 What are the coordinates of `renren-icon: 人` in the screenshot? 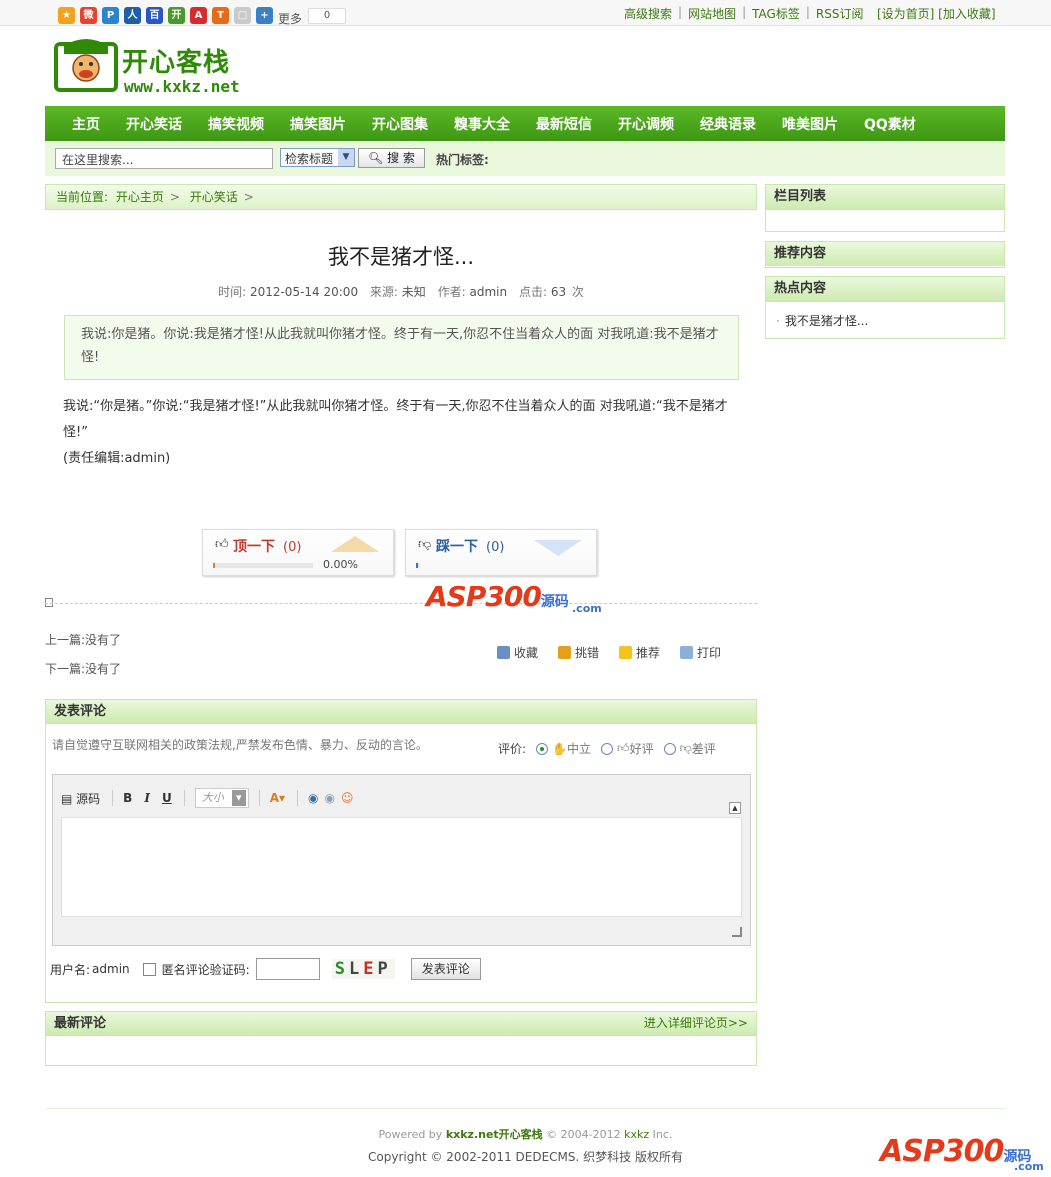 It's located at (132, 15).